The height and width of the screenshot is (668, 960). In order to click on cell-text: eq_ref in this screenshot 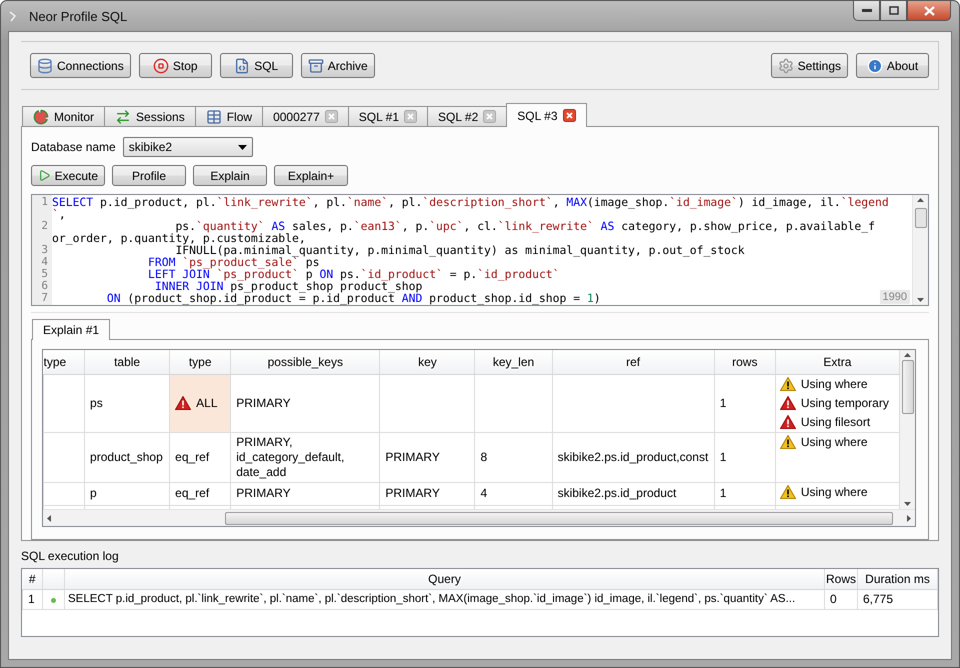, I will do `click(192, 493)`.